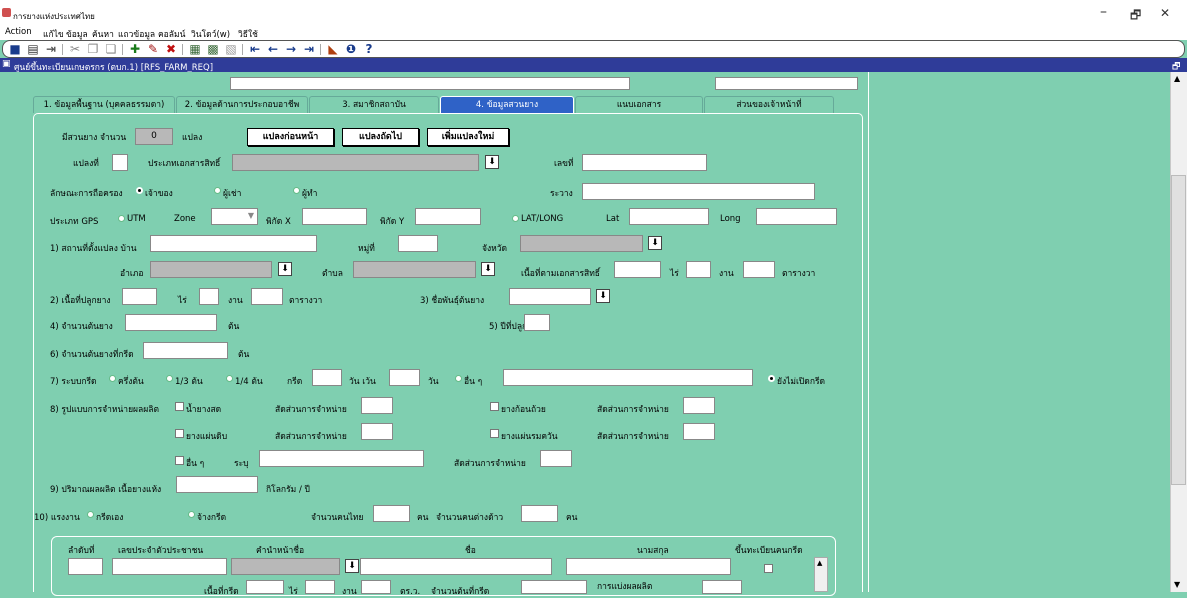 The height and width of the screenshot is (598, 1187). I want to click on planted-wa-field, so click(267, 296).